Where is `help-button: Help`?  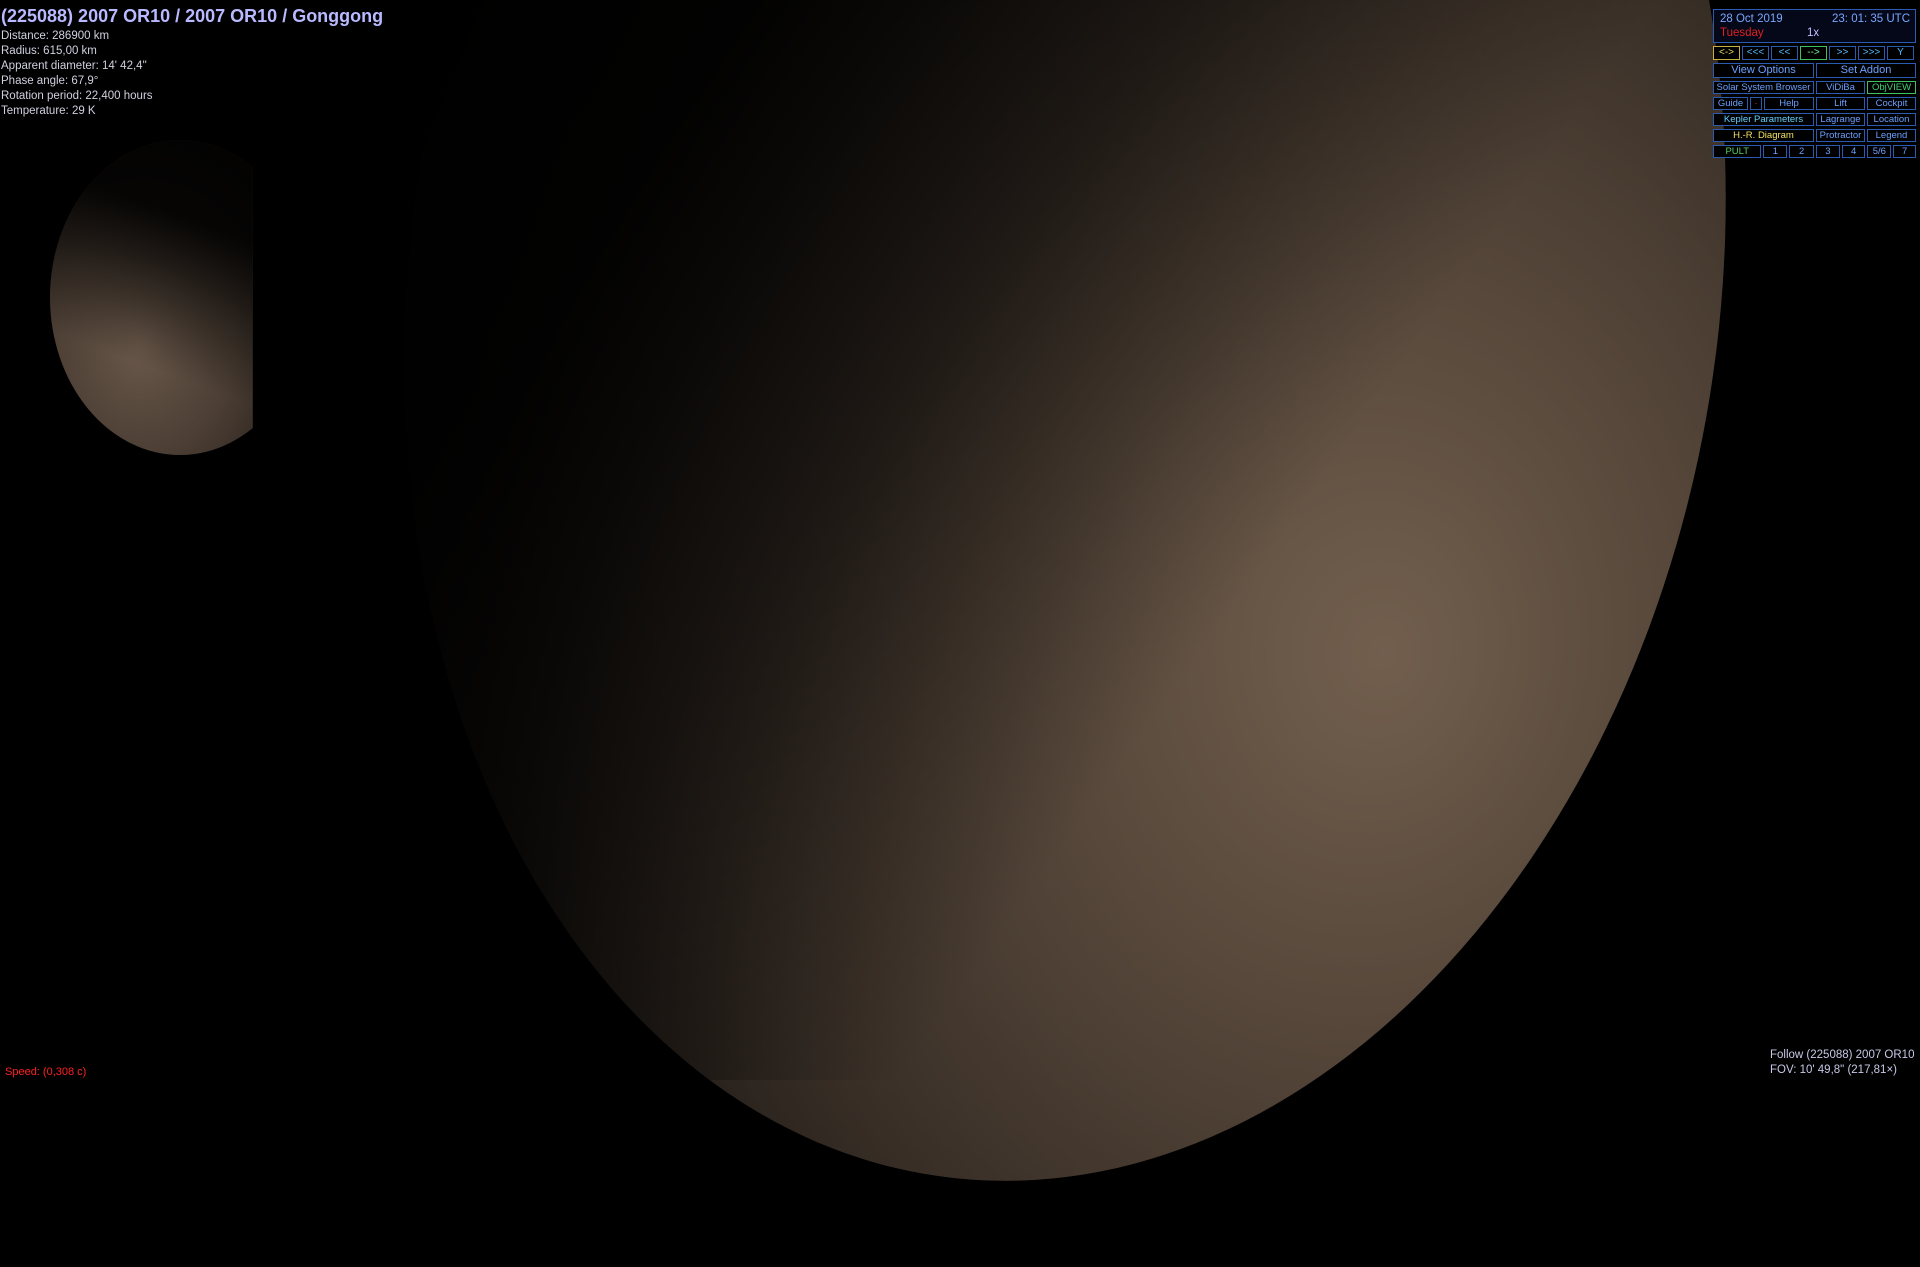
help-button: Help is located at coordinates (1789, 103).